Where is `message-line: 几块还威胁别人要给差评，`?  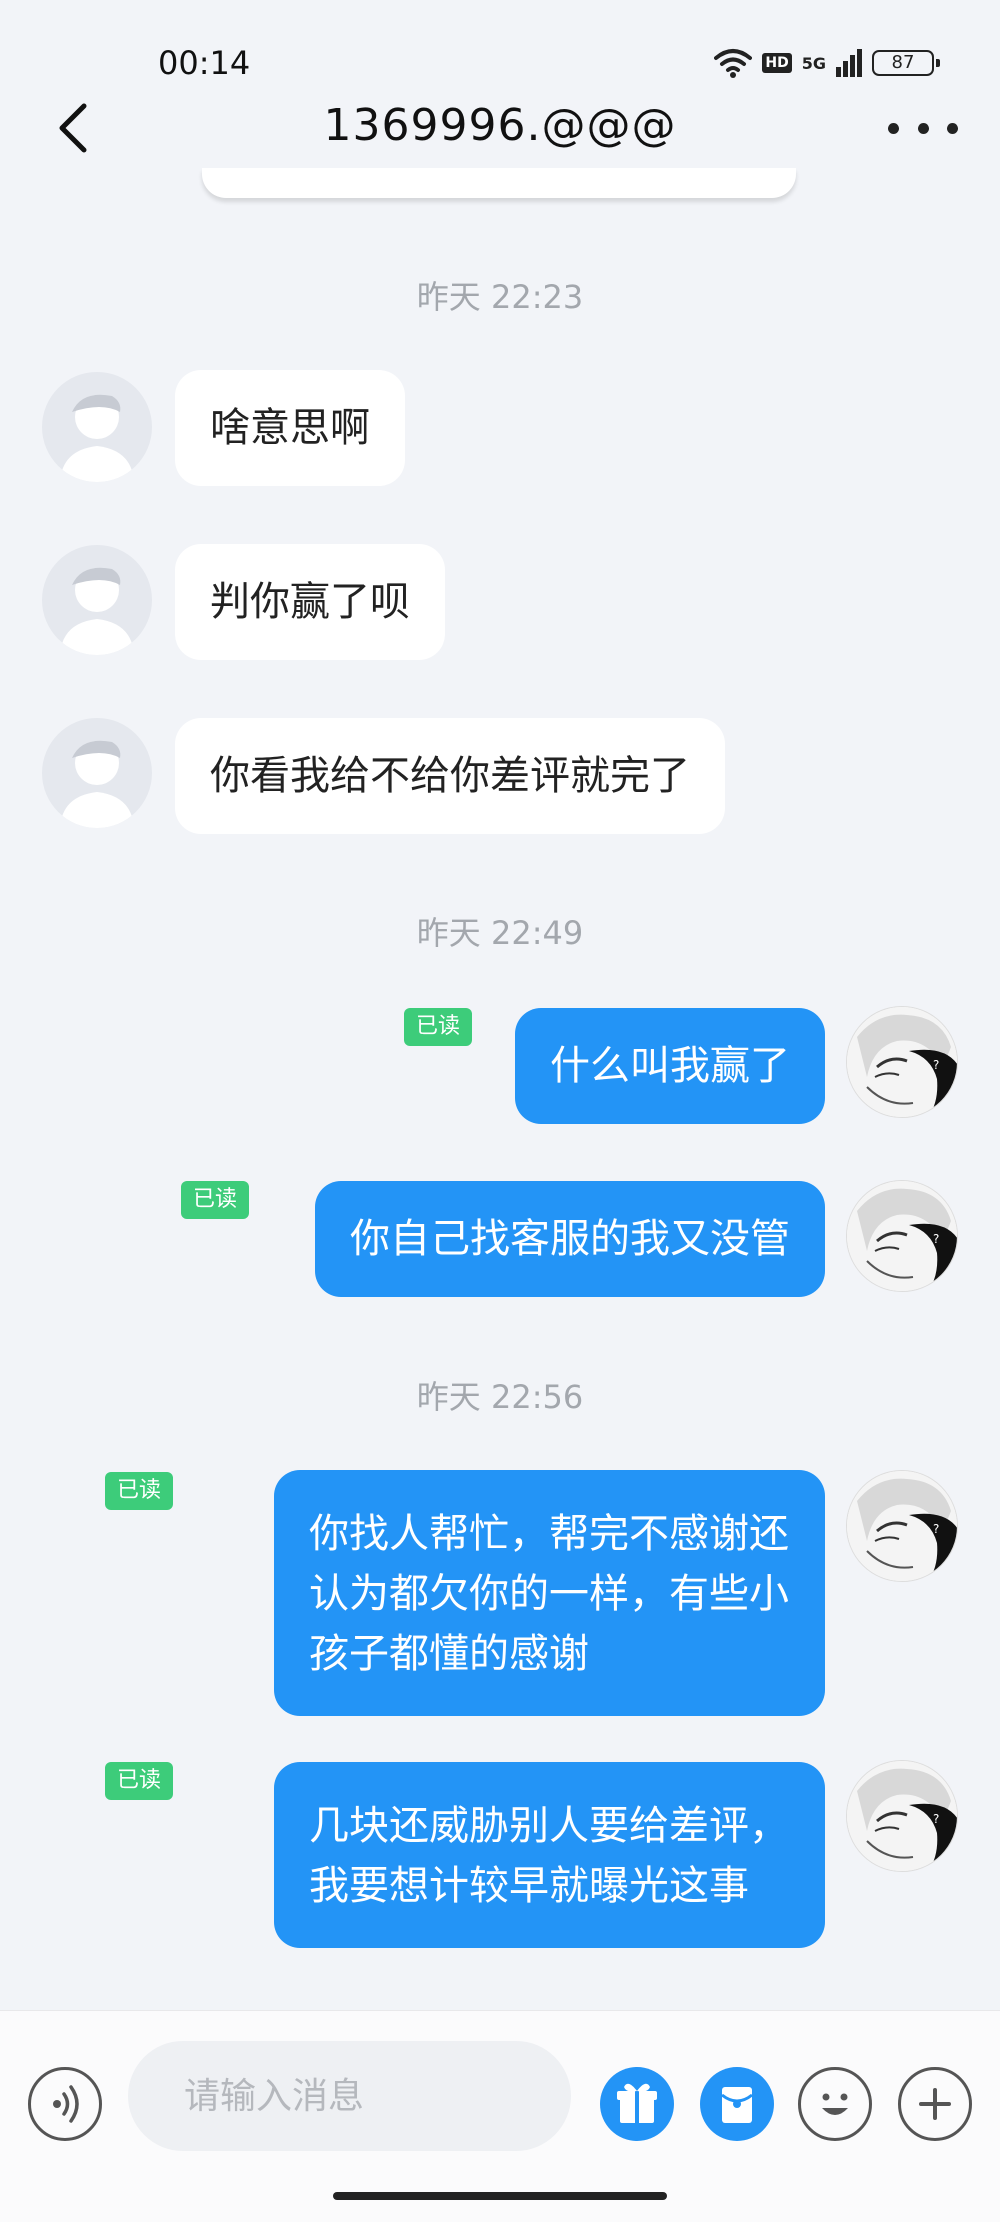 message-line: 几块还威胁别人要给差评， is located at coordinates (549, 1826).